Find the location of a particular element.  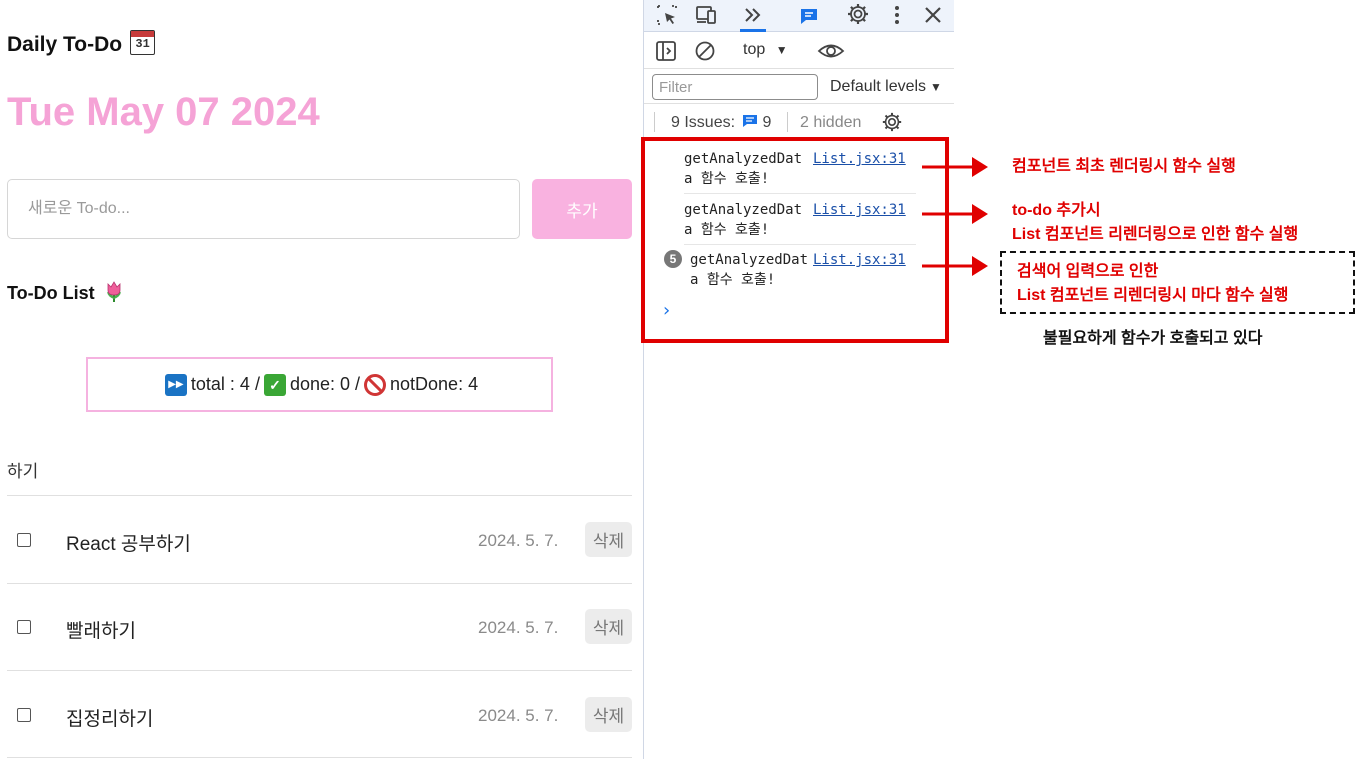

annotation-summary: 불필요하게 함수가 호출되고 있다 is located at coordinates (1153, 338).